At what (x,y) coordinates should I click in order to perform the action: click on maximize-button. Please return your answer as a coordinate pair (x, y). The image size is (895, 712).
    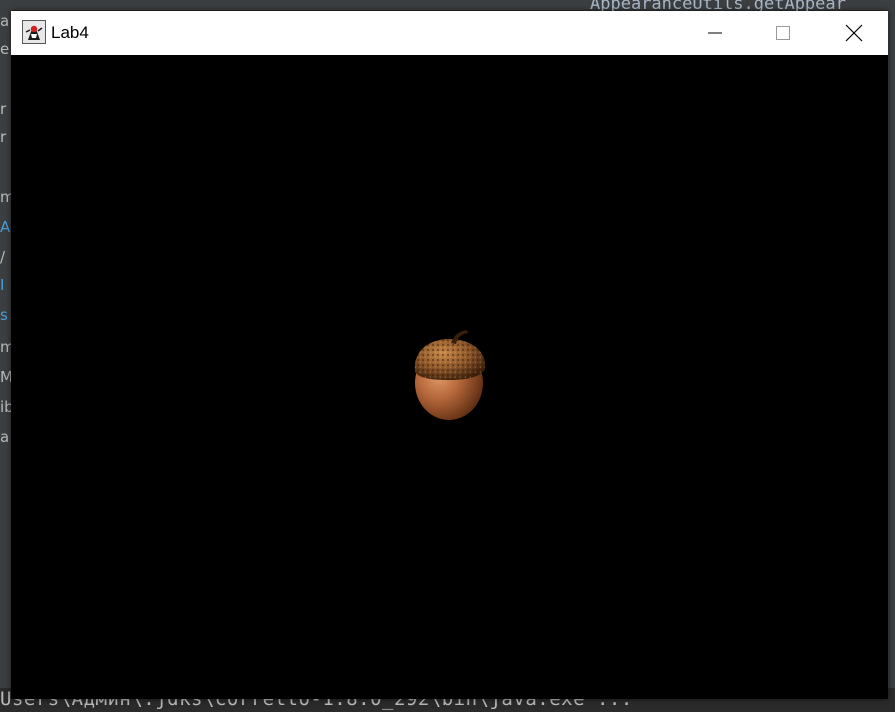
    Looking at the image, I should click on (783, 33).